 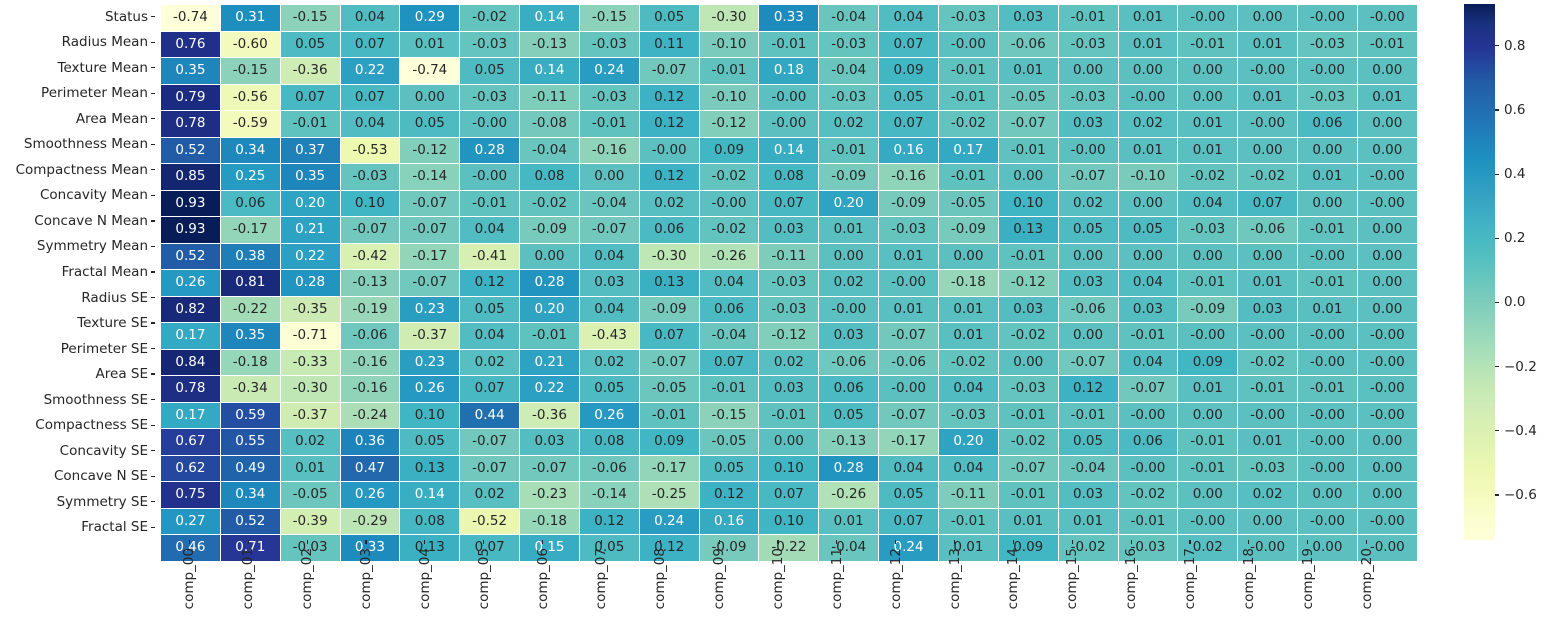 I want to click on heatmap-cell: -0.12, so click(x=430, y=150).